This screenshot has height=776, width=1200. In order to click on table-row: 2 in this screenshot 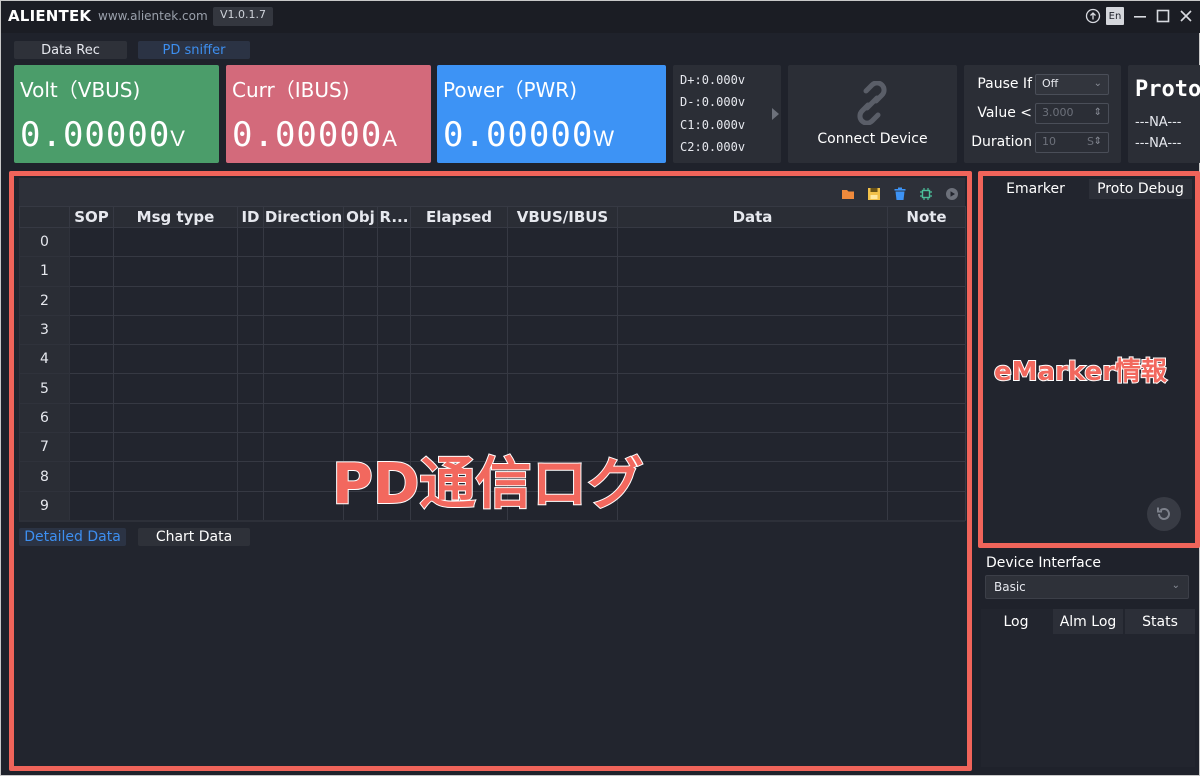, I will do `click(492, 300)`.